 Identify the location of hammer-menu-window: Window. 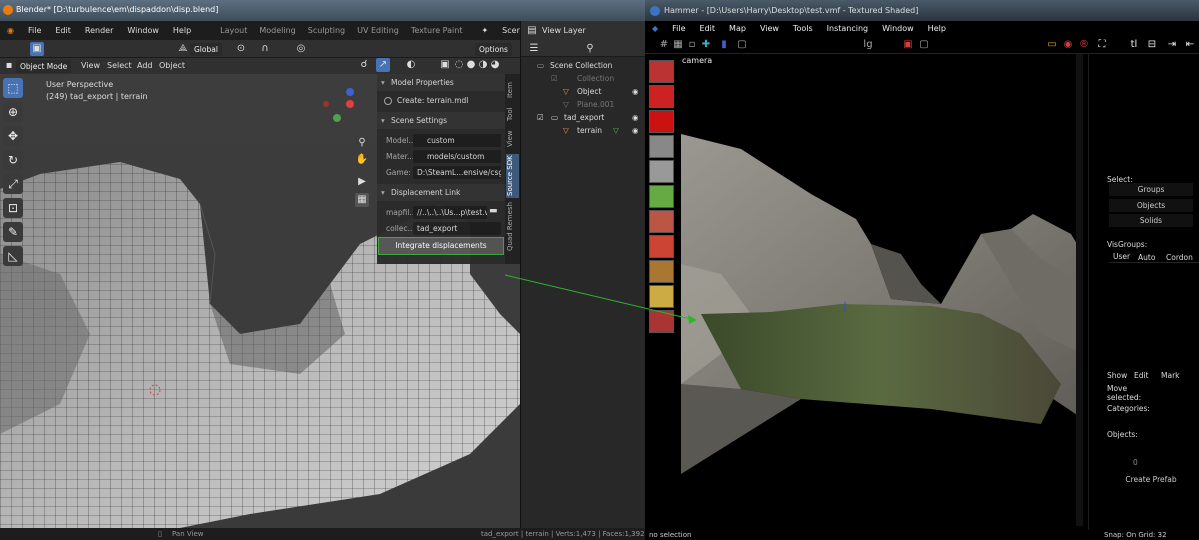
(898, 28).